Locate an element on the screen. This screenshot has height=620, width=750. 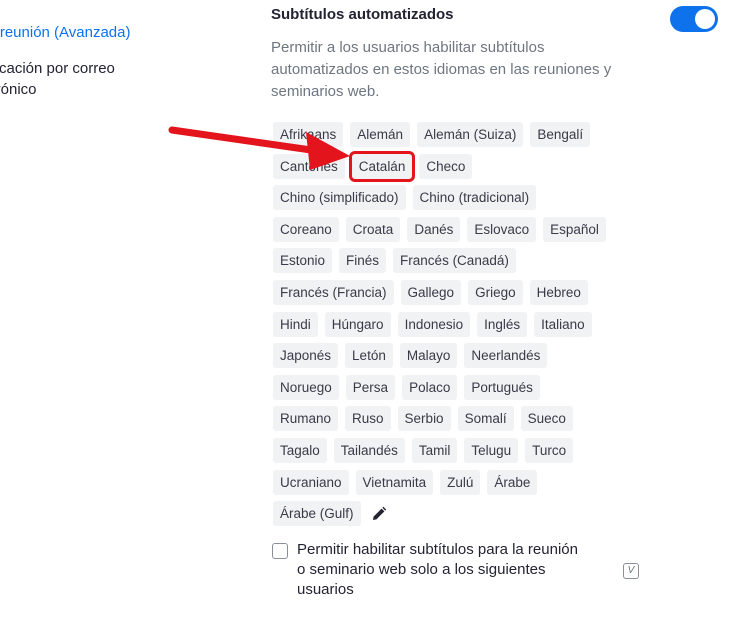
pencil-icon is located at coordinates (379, 513).